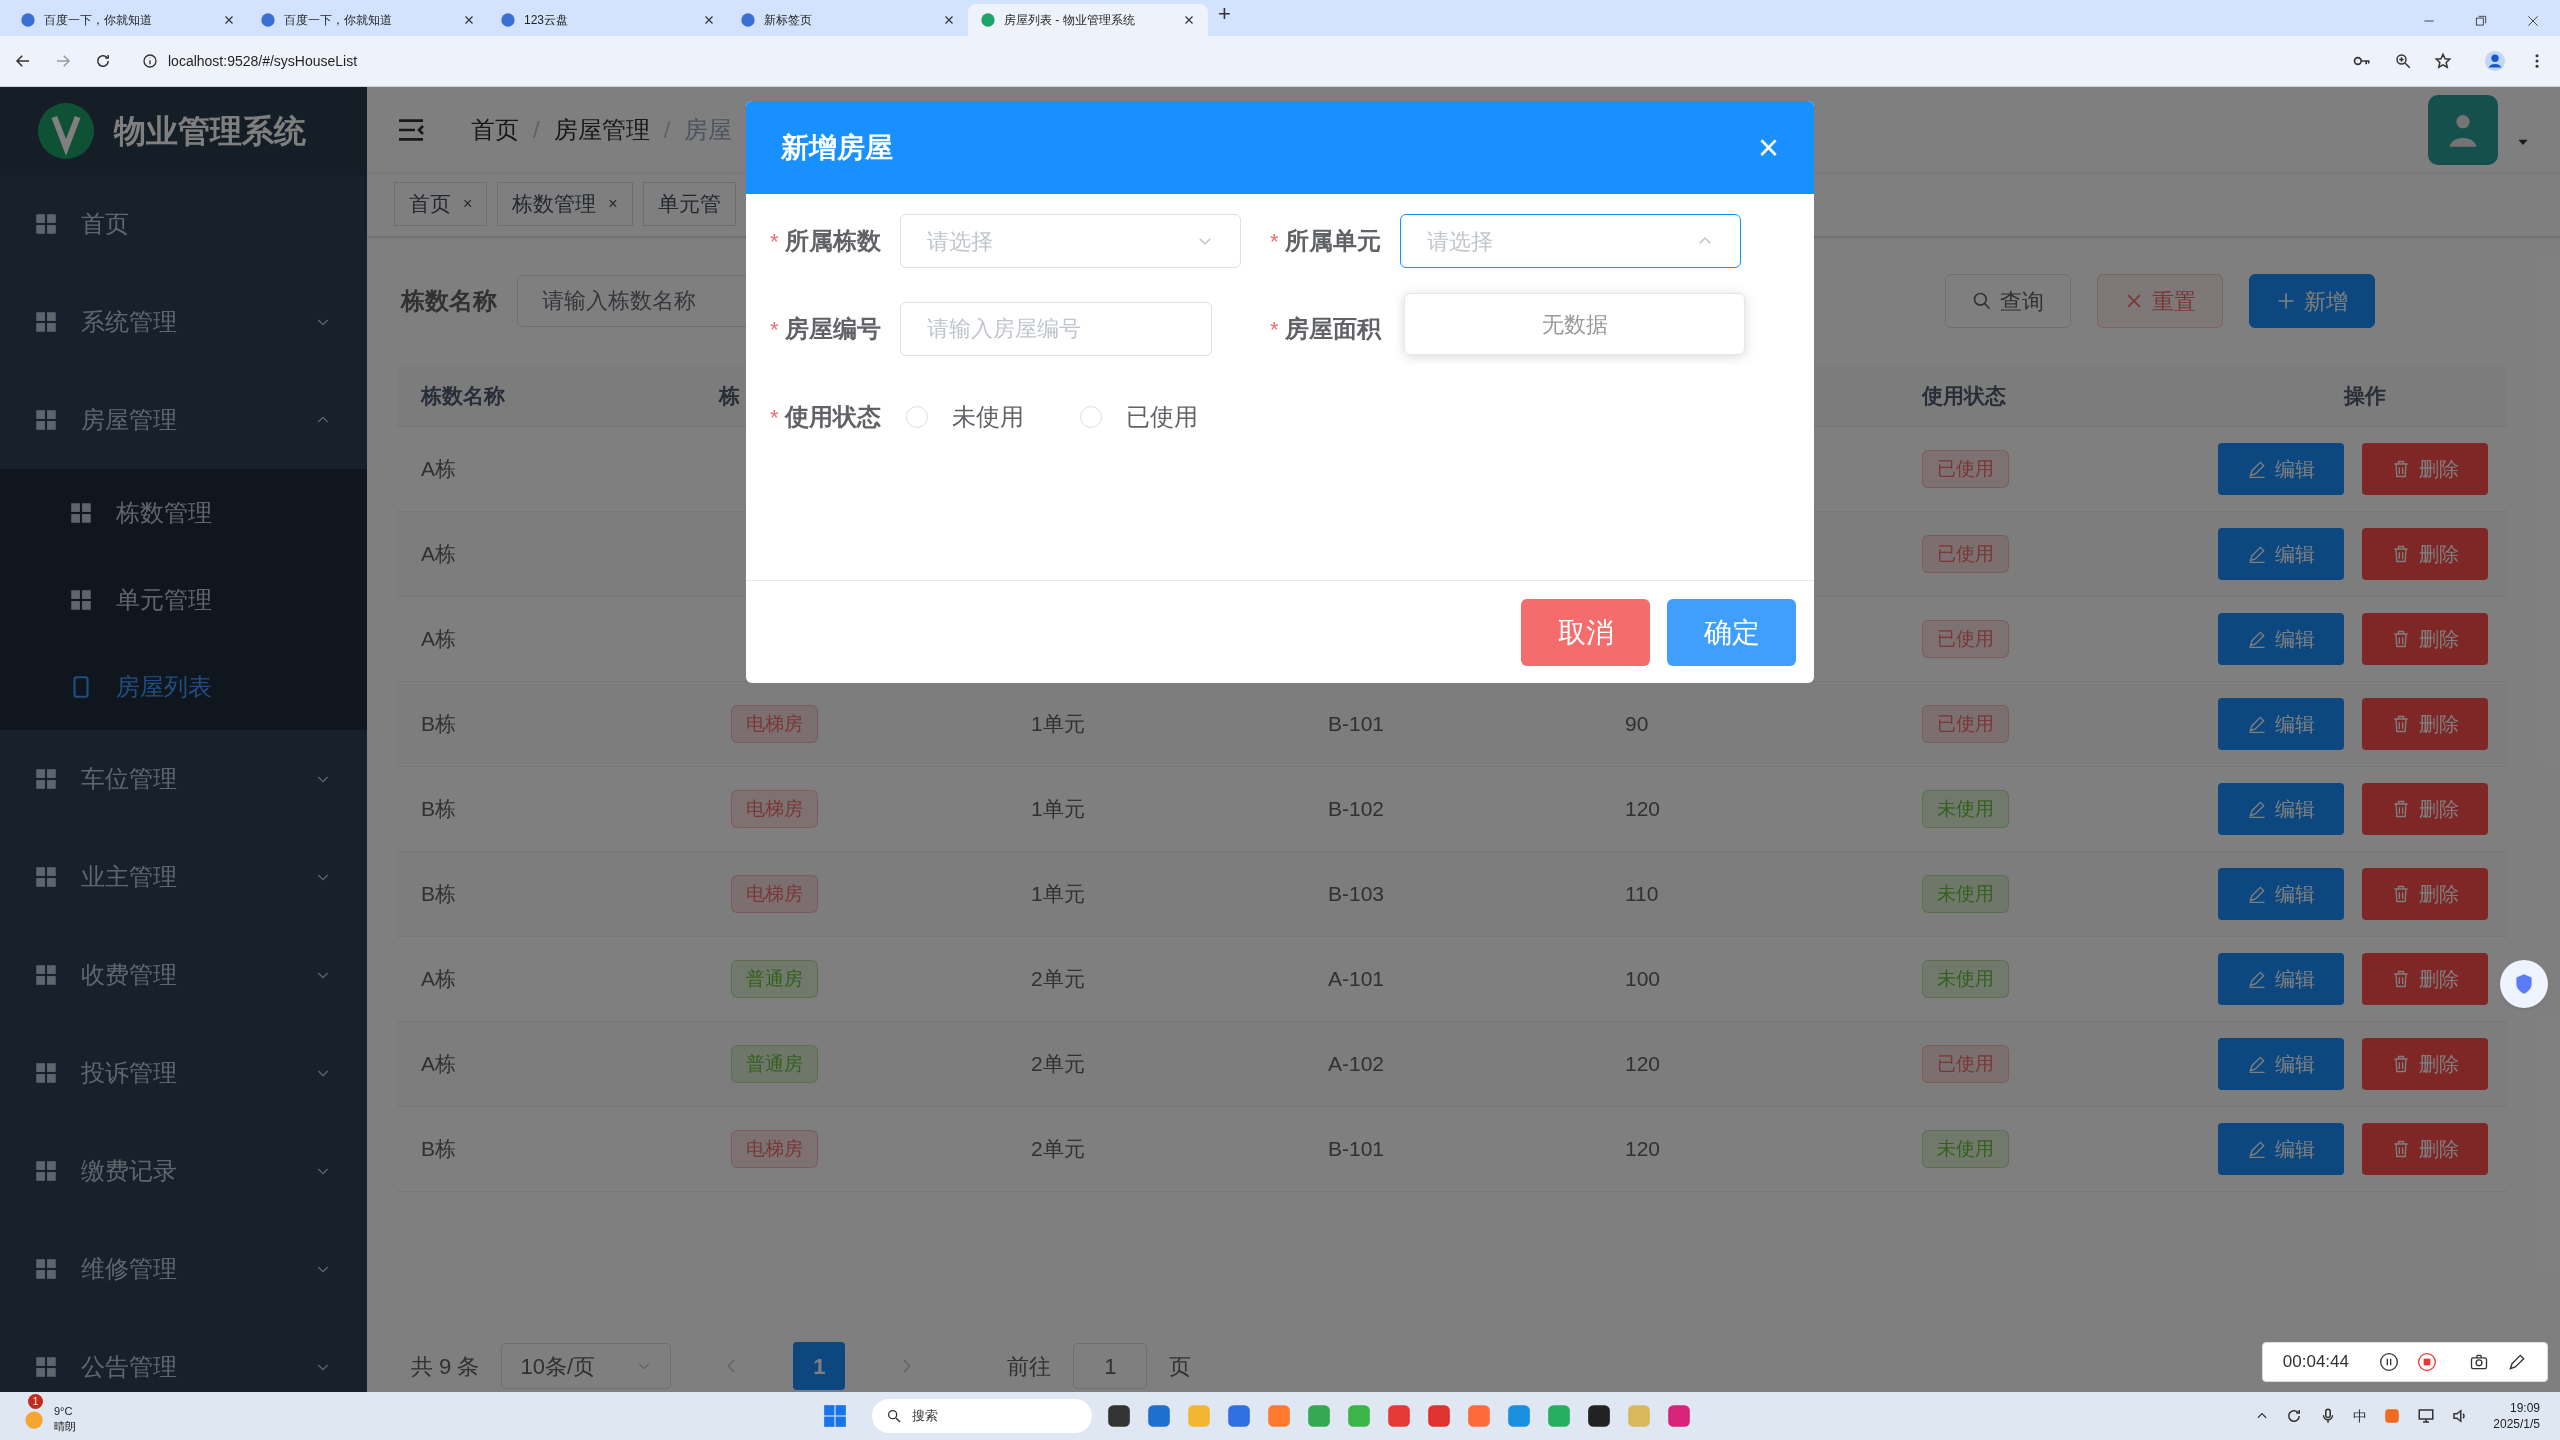  Describe the element at coordinates (1332, 329) in the screenshot. I see `field-label: 房屋面积` at that location.